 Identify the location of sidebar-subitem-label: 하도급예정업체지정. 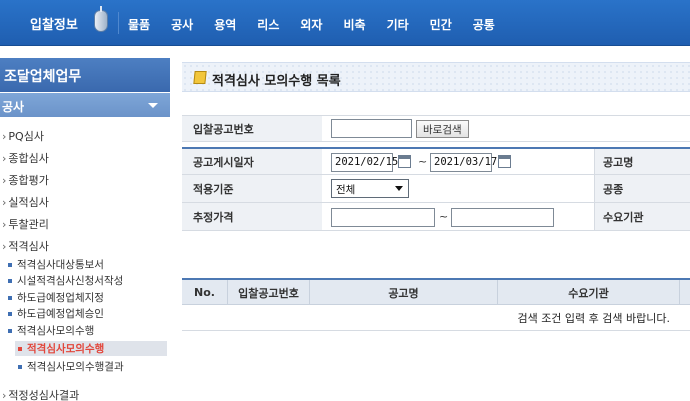
(60, 298).